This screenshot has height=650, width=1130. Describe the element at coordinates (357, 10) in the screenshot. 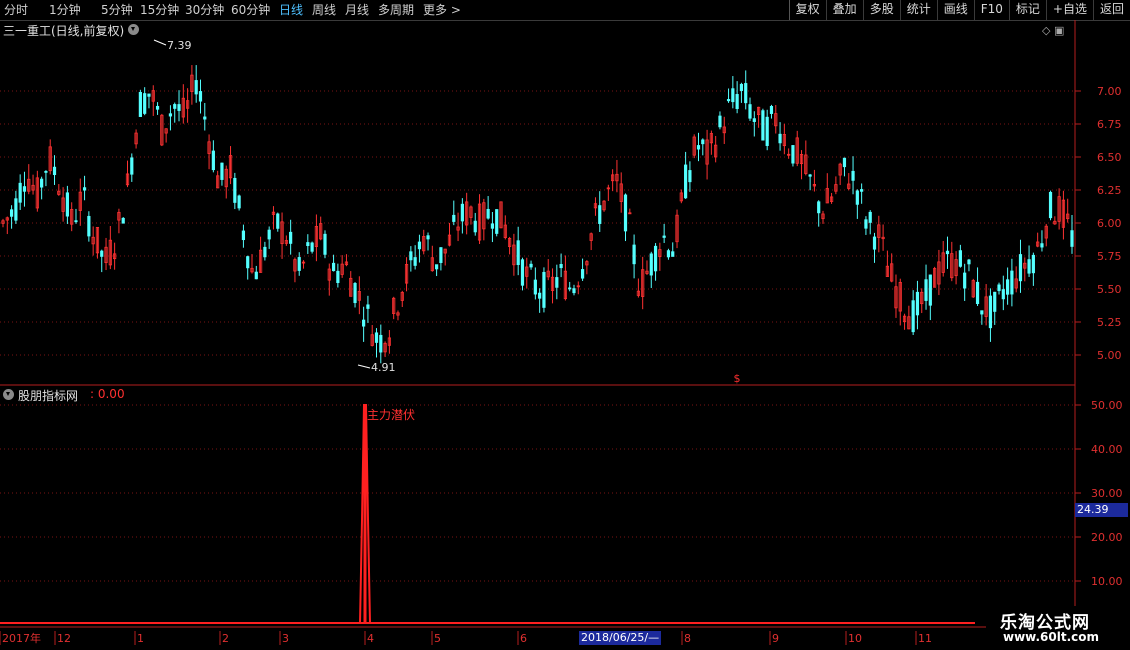

I see `tab-period-monthly: 月线` at that location.